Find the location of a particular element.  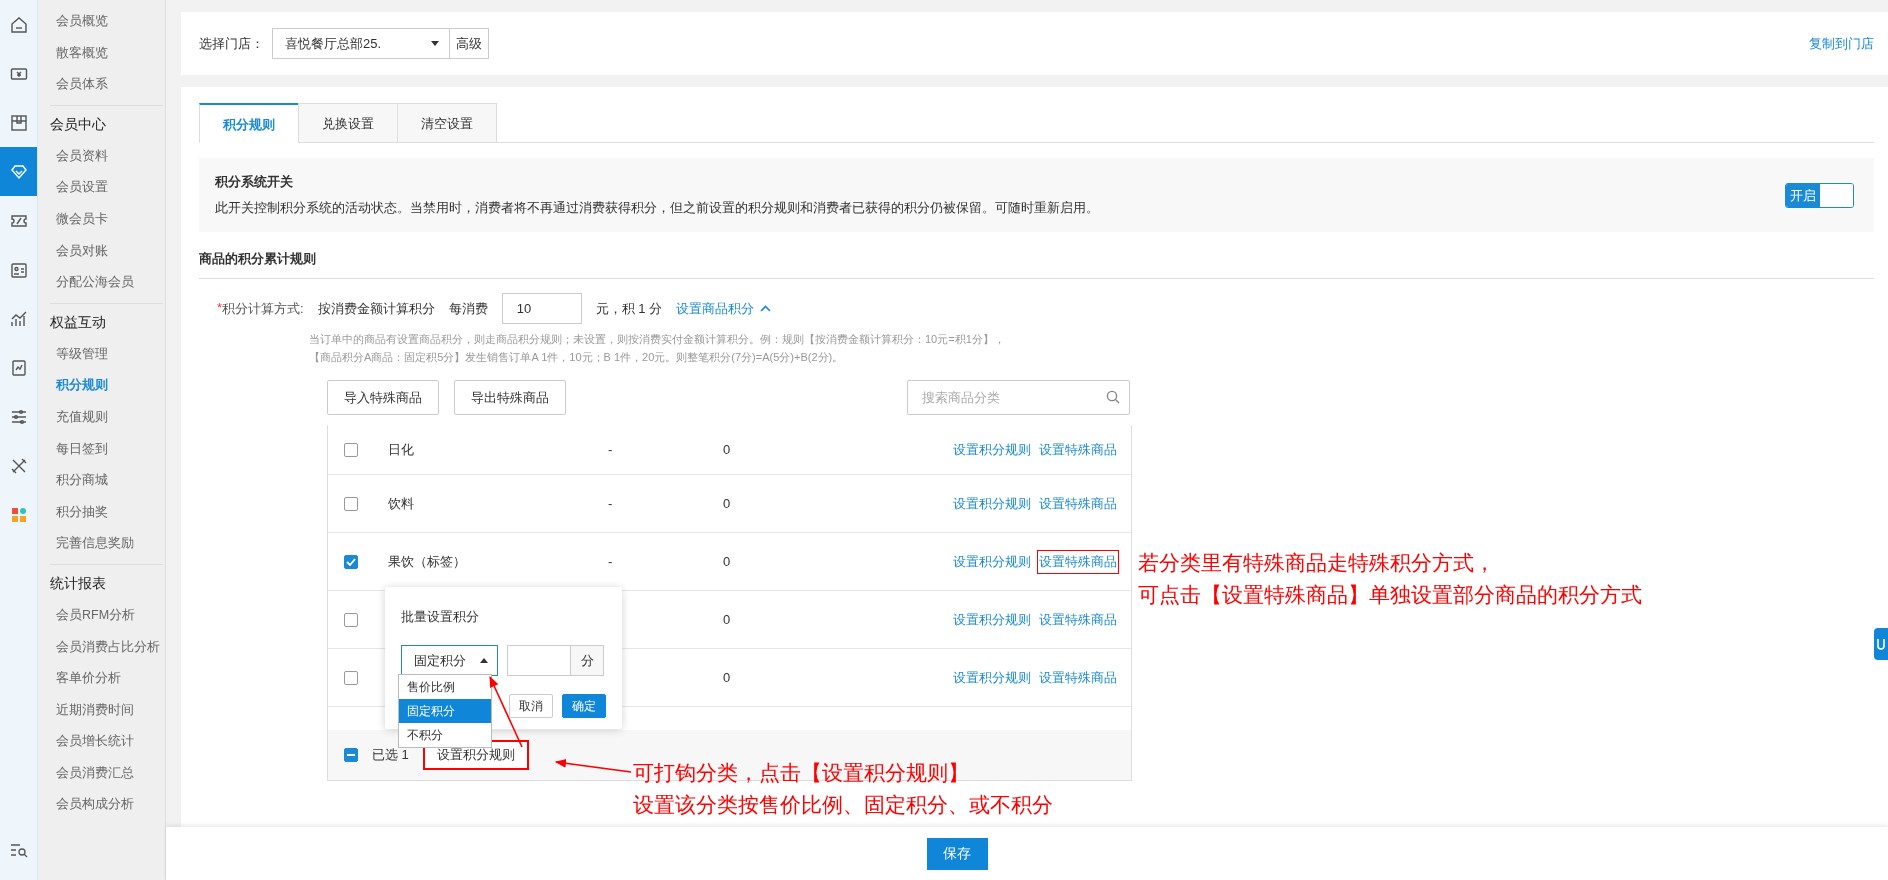

export-button: 导出特殊商品 is located at coordinates (510, 397).